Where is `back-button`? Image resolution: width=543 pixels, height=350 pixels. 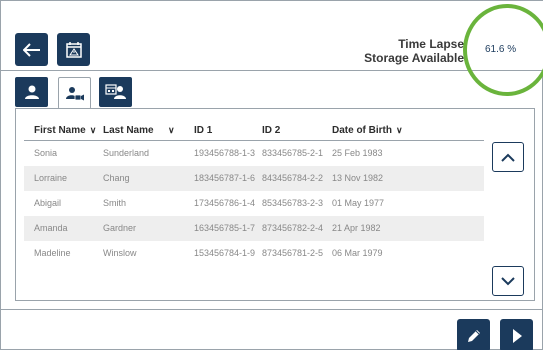 back-button is located at coordinates (31, 49).